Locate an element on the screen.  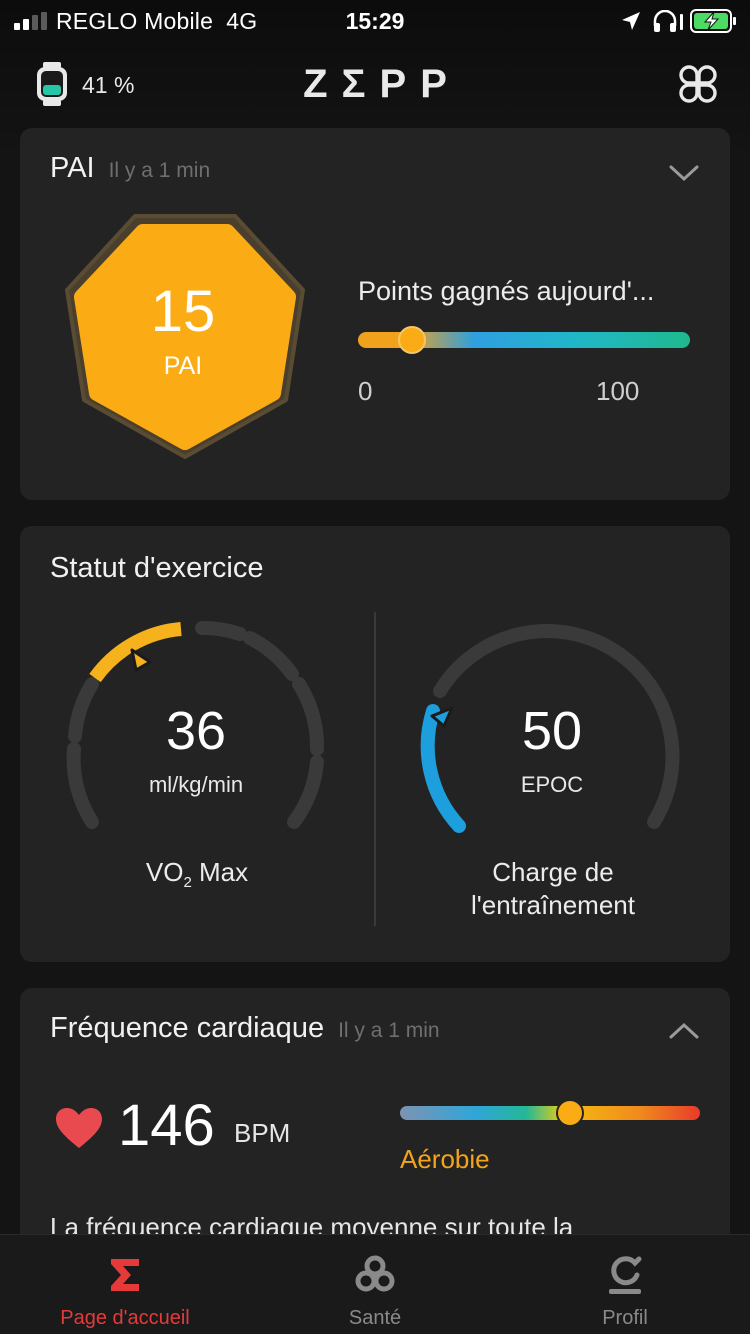
pai-points-indicator is located at coordinates (412, 340).